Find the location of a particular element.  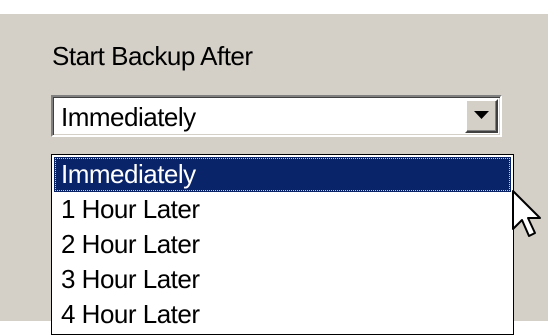

option-2-hour-later: 2 Hour Later is located at coordinates (282, 244).